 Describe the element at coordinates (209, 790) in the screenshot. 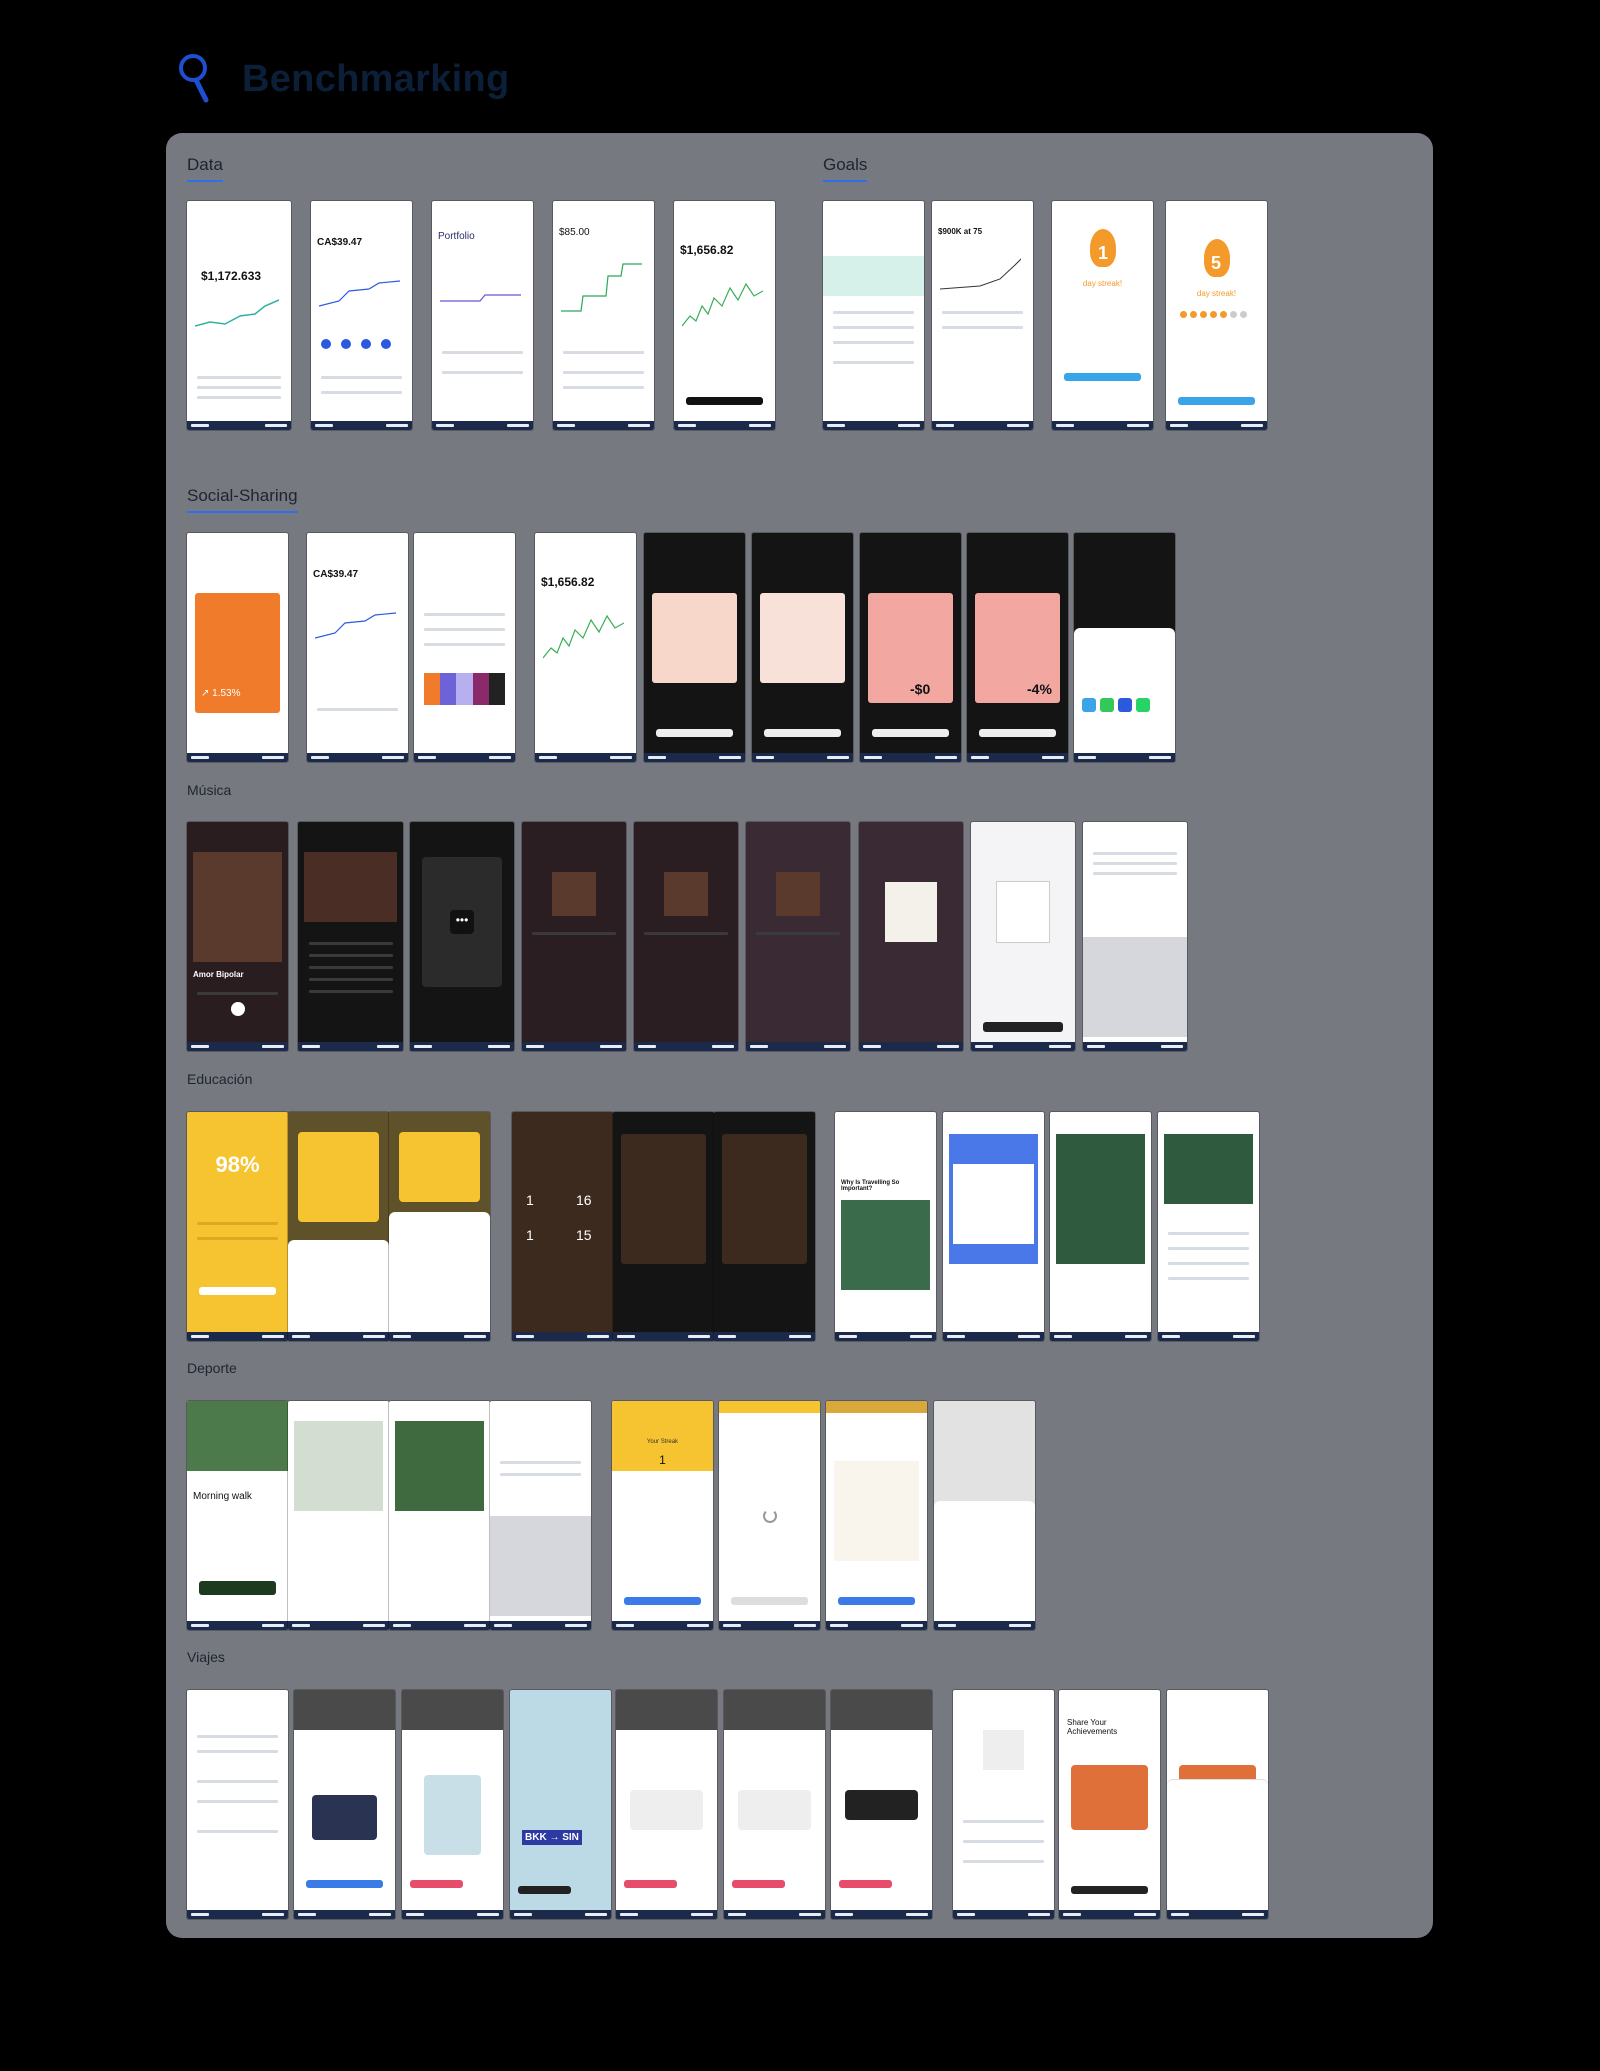

I see `section-title-musica: Música` at that location.